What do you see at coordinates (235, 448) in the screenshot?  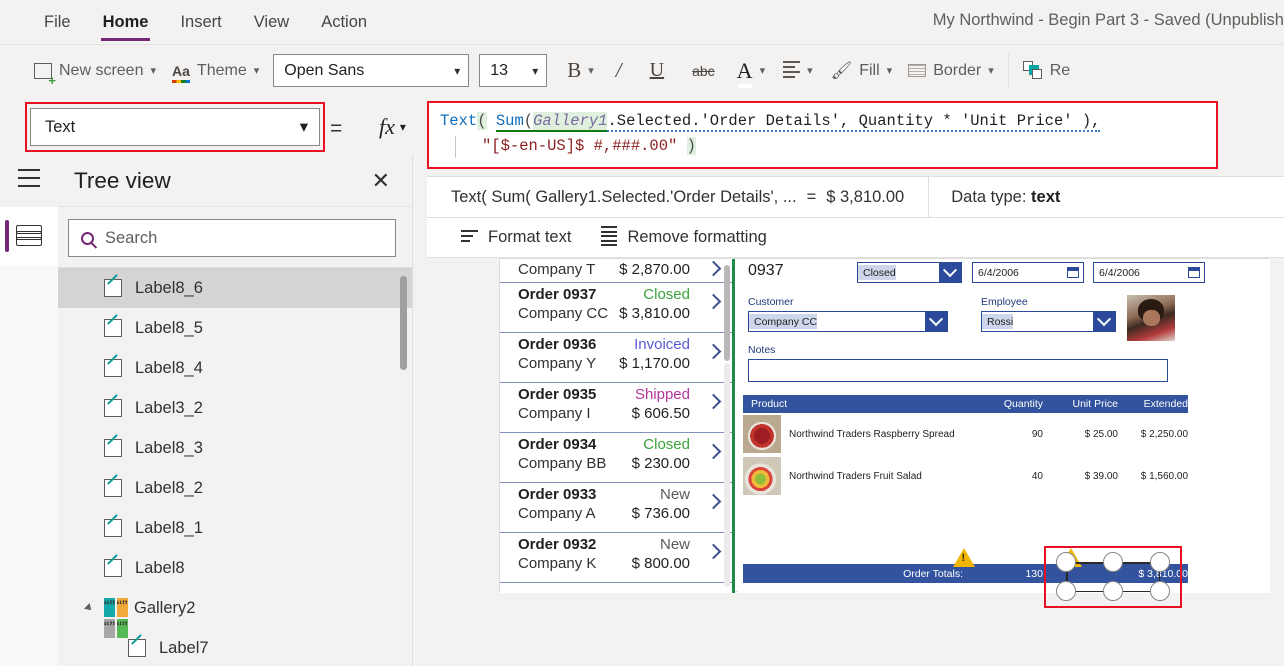 I see `tree-node-label8_3: Label8_3` at bounding box center [235, 448].